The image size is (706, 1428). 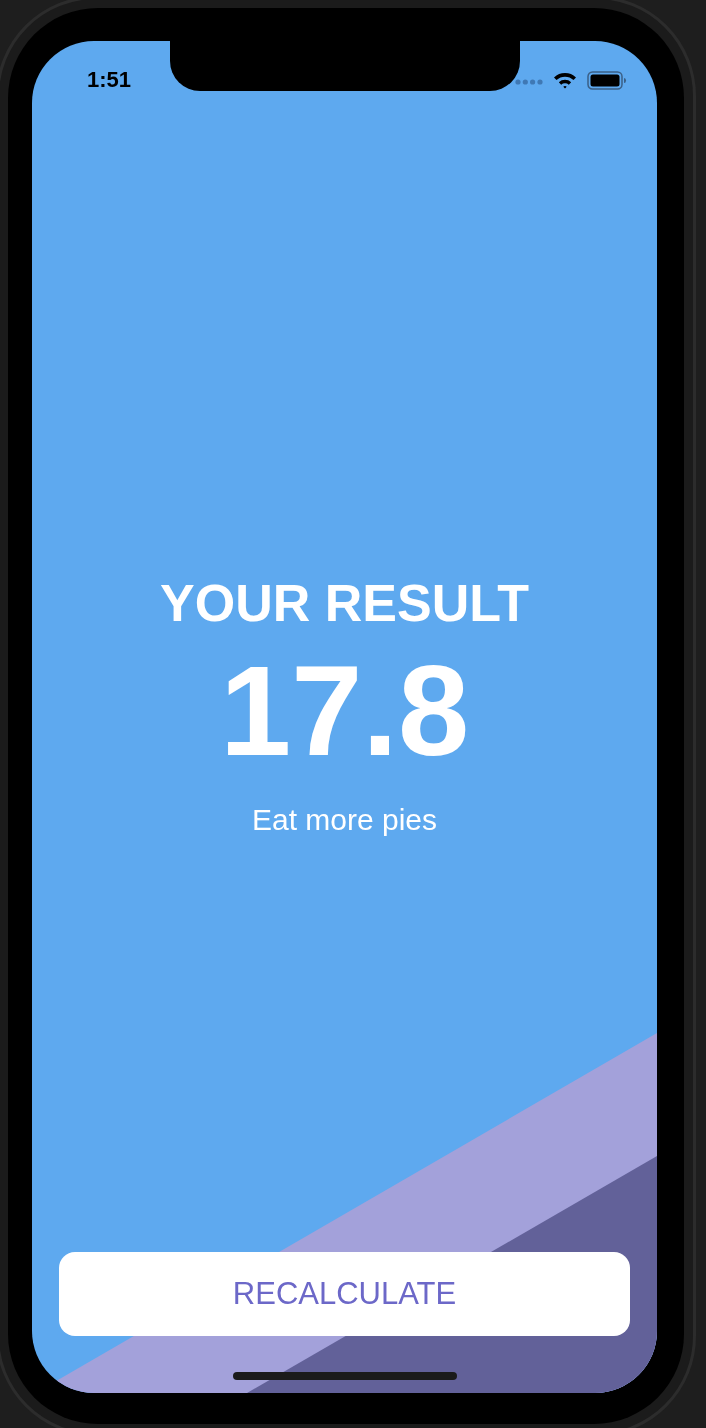 I want to click on result-value: 17.8, so click(x=344, y=711).